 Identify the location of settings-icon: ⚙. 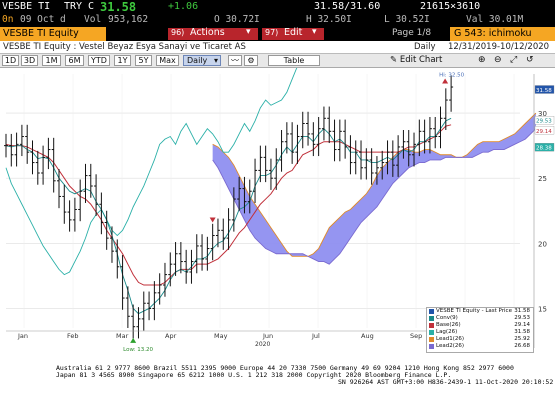
(251, 60).